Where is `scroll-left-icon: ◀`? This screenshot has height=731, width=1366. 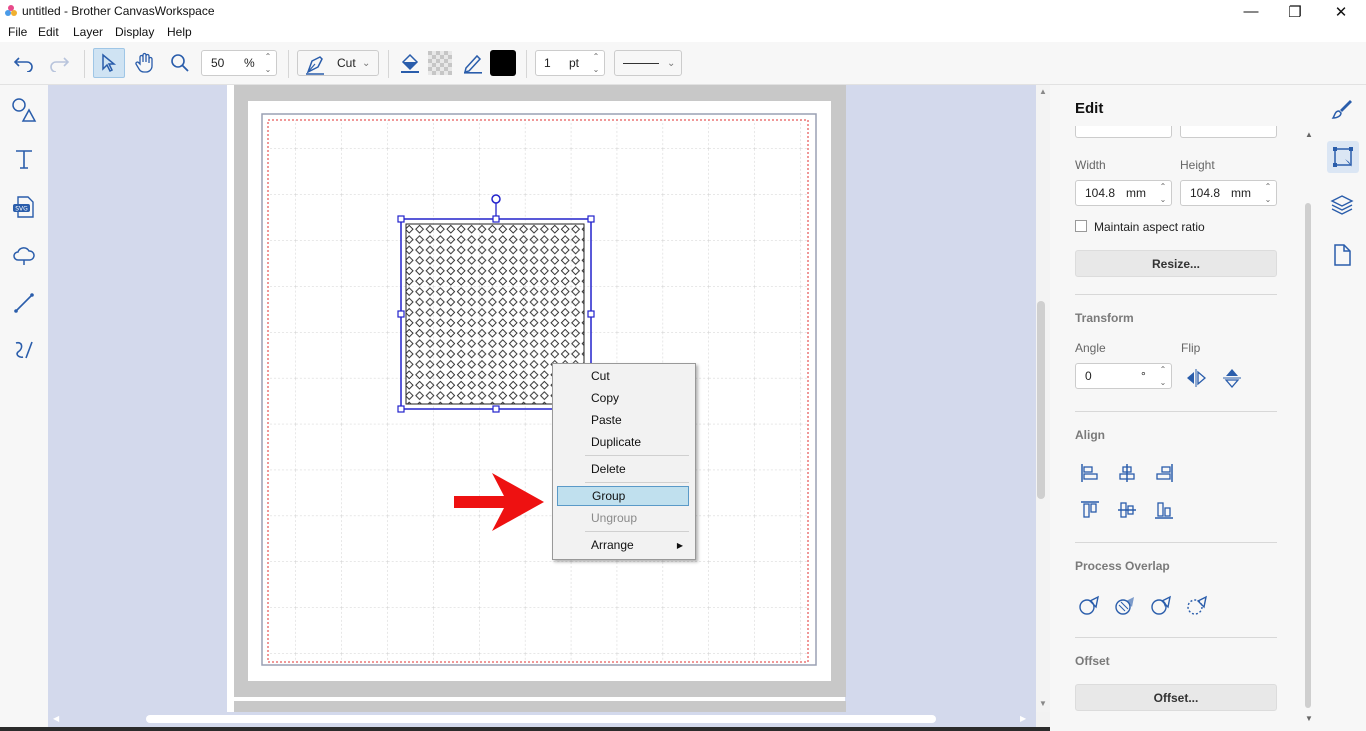 scroll-left-icon: ◀ is located at coordinates (56, 718).